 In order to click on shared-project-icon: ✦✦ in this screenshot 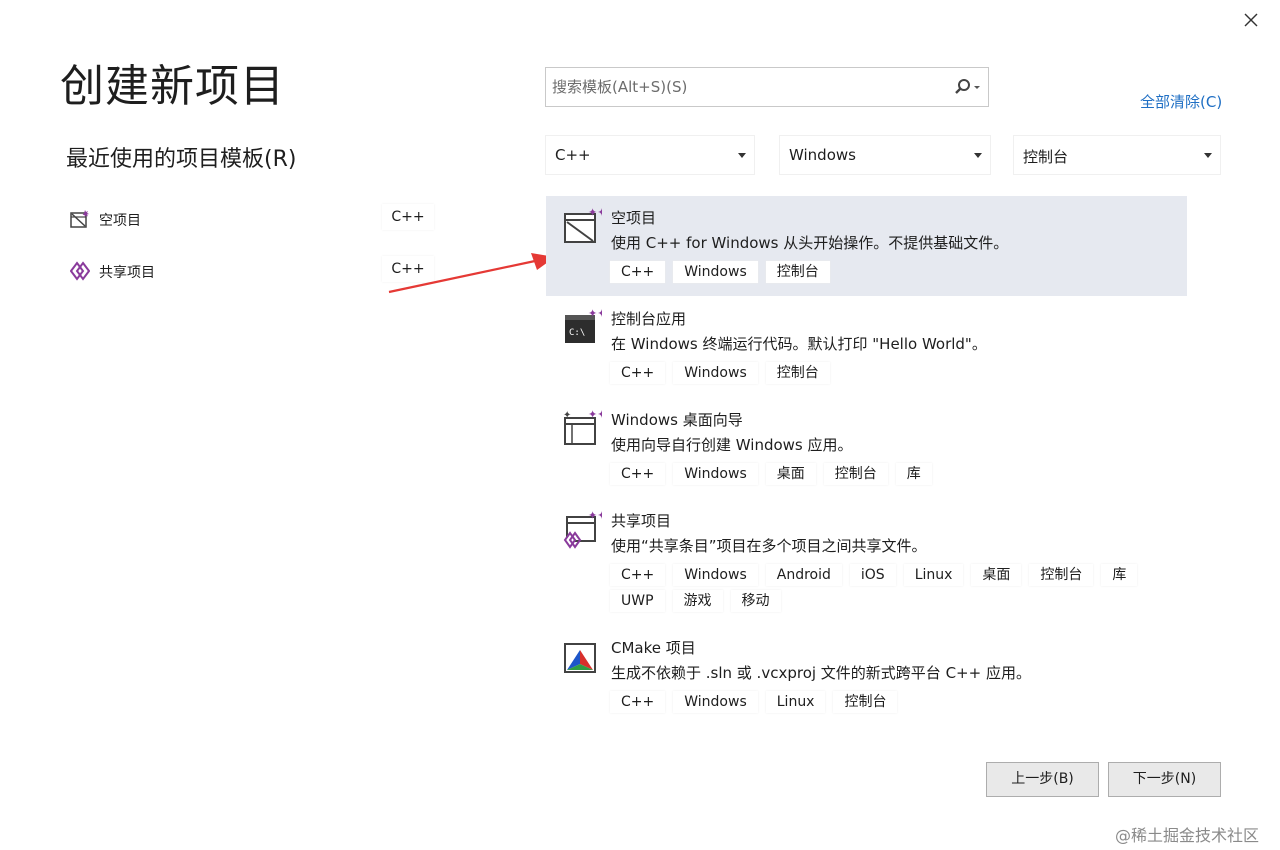, I will do `click(582, 529)`.